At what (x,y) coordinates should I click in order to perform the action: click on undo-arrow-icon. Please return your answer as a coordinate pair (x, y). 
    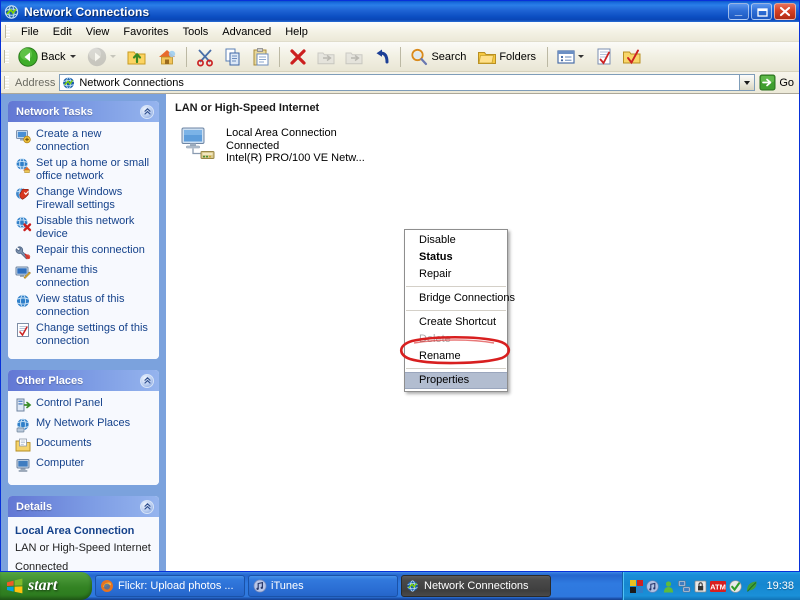
    Looking at the image, I should click on (382, 57).